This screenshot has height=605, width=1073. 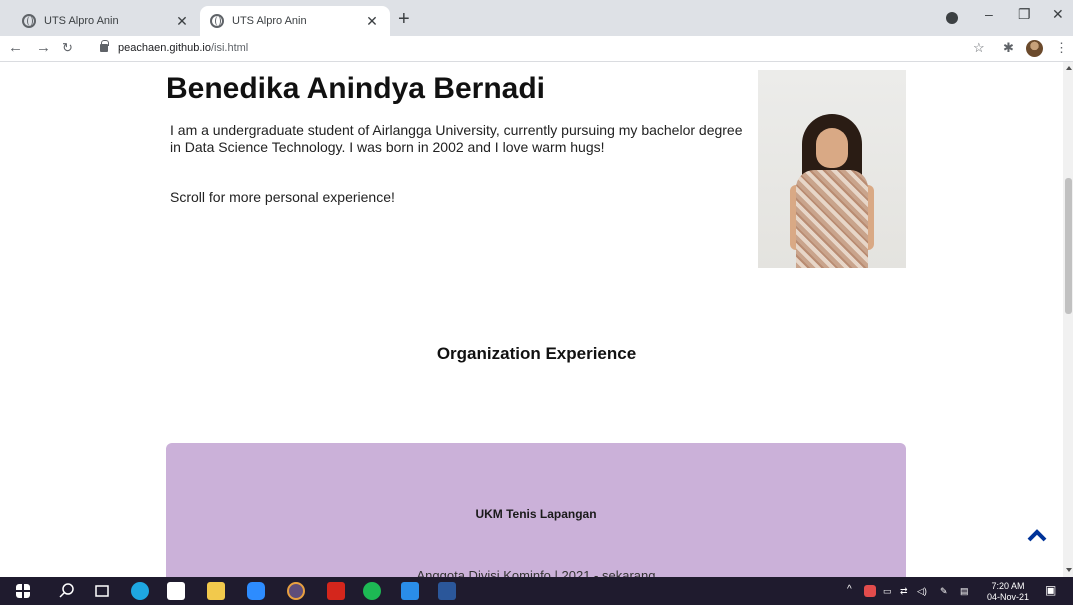 What do you see at coordinates (372, 591) in the screenshot?
I see `spotify-icon` at bounding box center [372, 591].